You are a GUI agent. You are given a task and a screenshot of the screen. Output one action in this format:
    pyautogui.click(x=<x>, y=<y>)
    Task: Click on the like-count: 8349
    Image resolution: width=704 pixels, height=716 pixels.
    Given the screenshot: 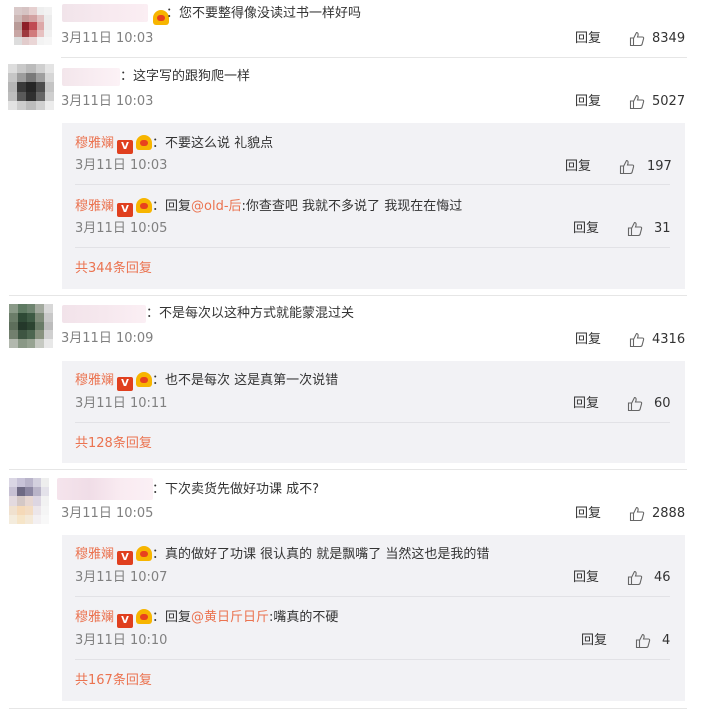 What is the action you would take?
    pyautogui.click(x=669, y=38)
    